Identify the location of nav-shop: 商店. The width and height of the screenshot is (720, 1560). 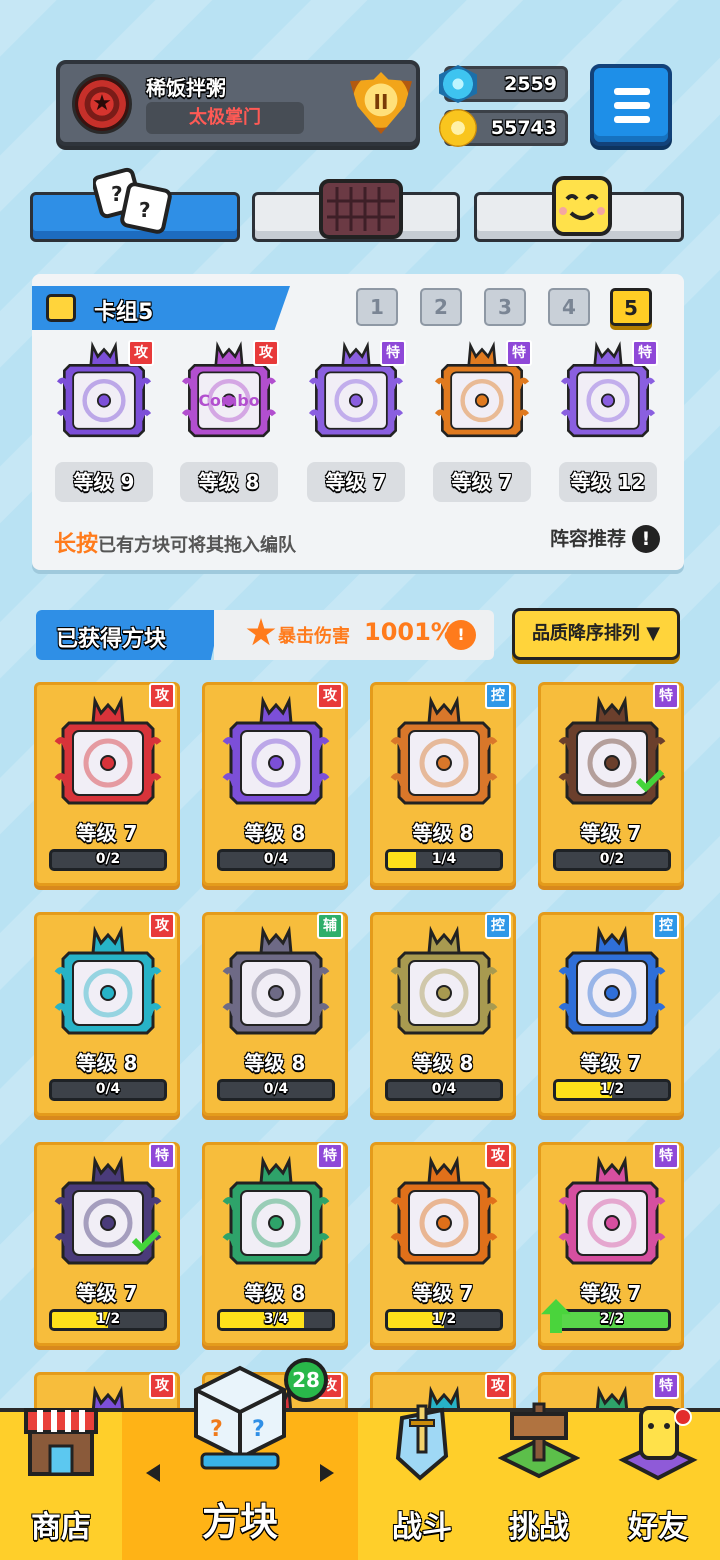
(61, 1484).